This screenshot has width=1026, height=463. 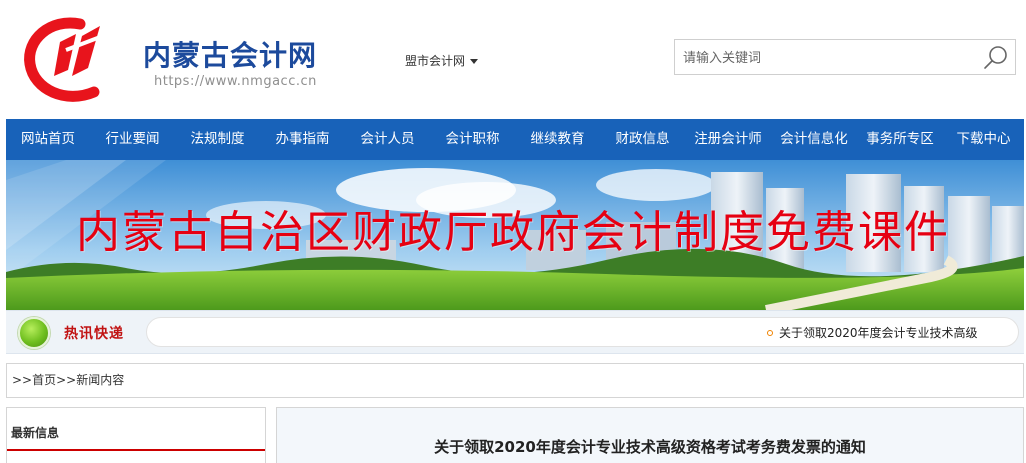 What do you see at coordinates (878, 333) in the screenshot?
I see `ticker-news-text: 关于领取2020年度会计专业技术高级` at bounding box center [878, 333].